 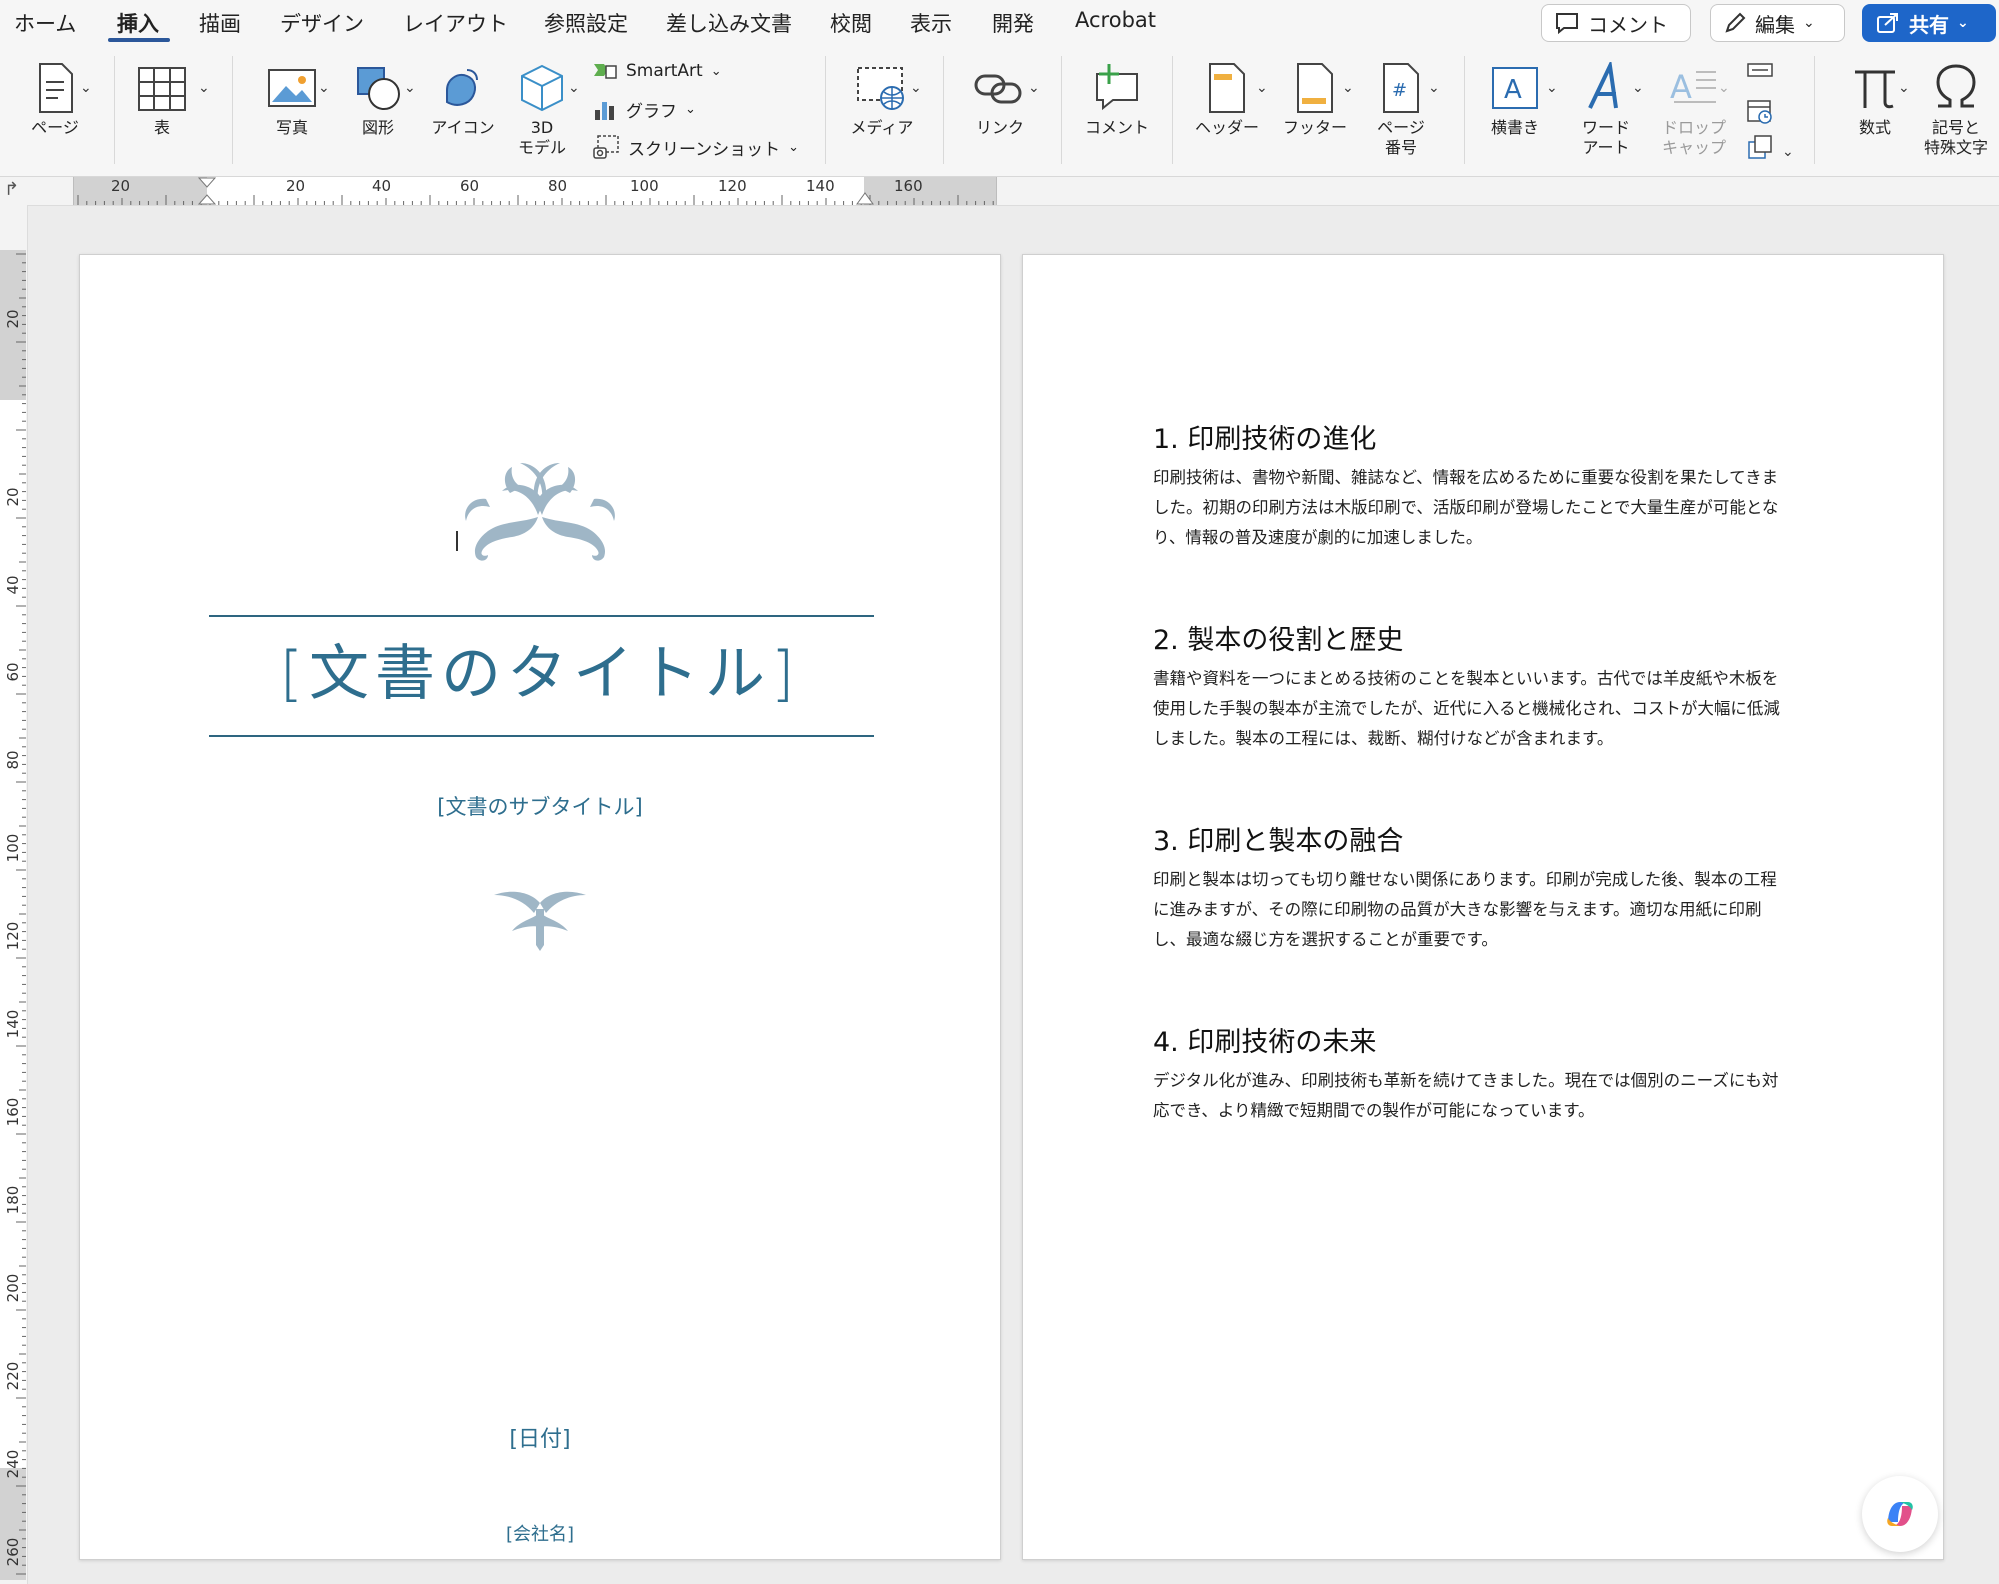 I want to click on new-comment-button: コメント, so click(x=1117, y=100).